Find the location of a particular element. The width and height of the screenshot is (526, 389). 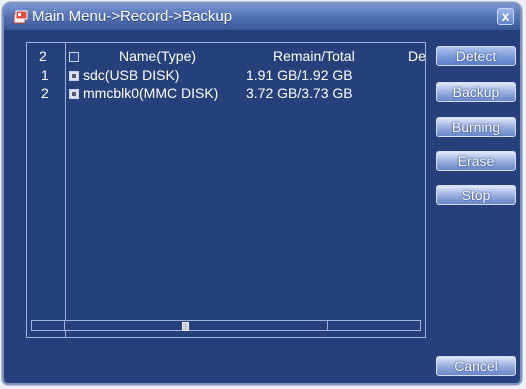

scrollbar-thumb is located at coordinates (185, 326).